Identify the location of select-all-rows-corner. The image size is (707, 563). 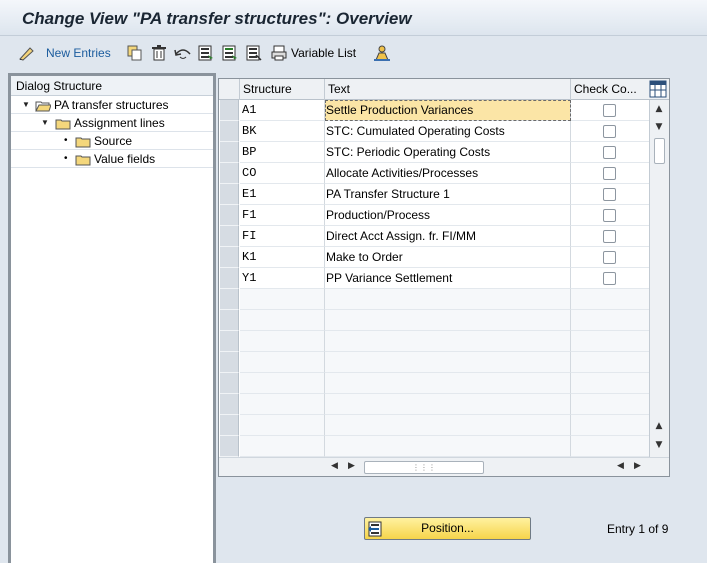
(229, 89).